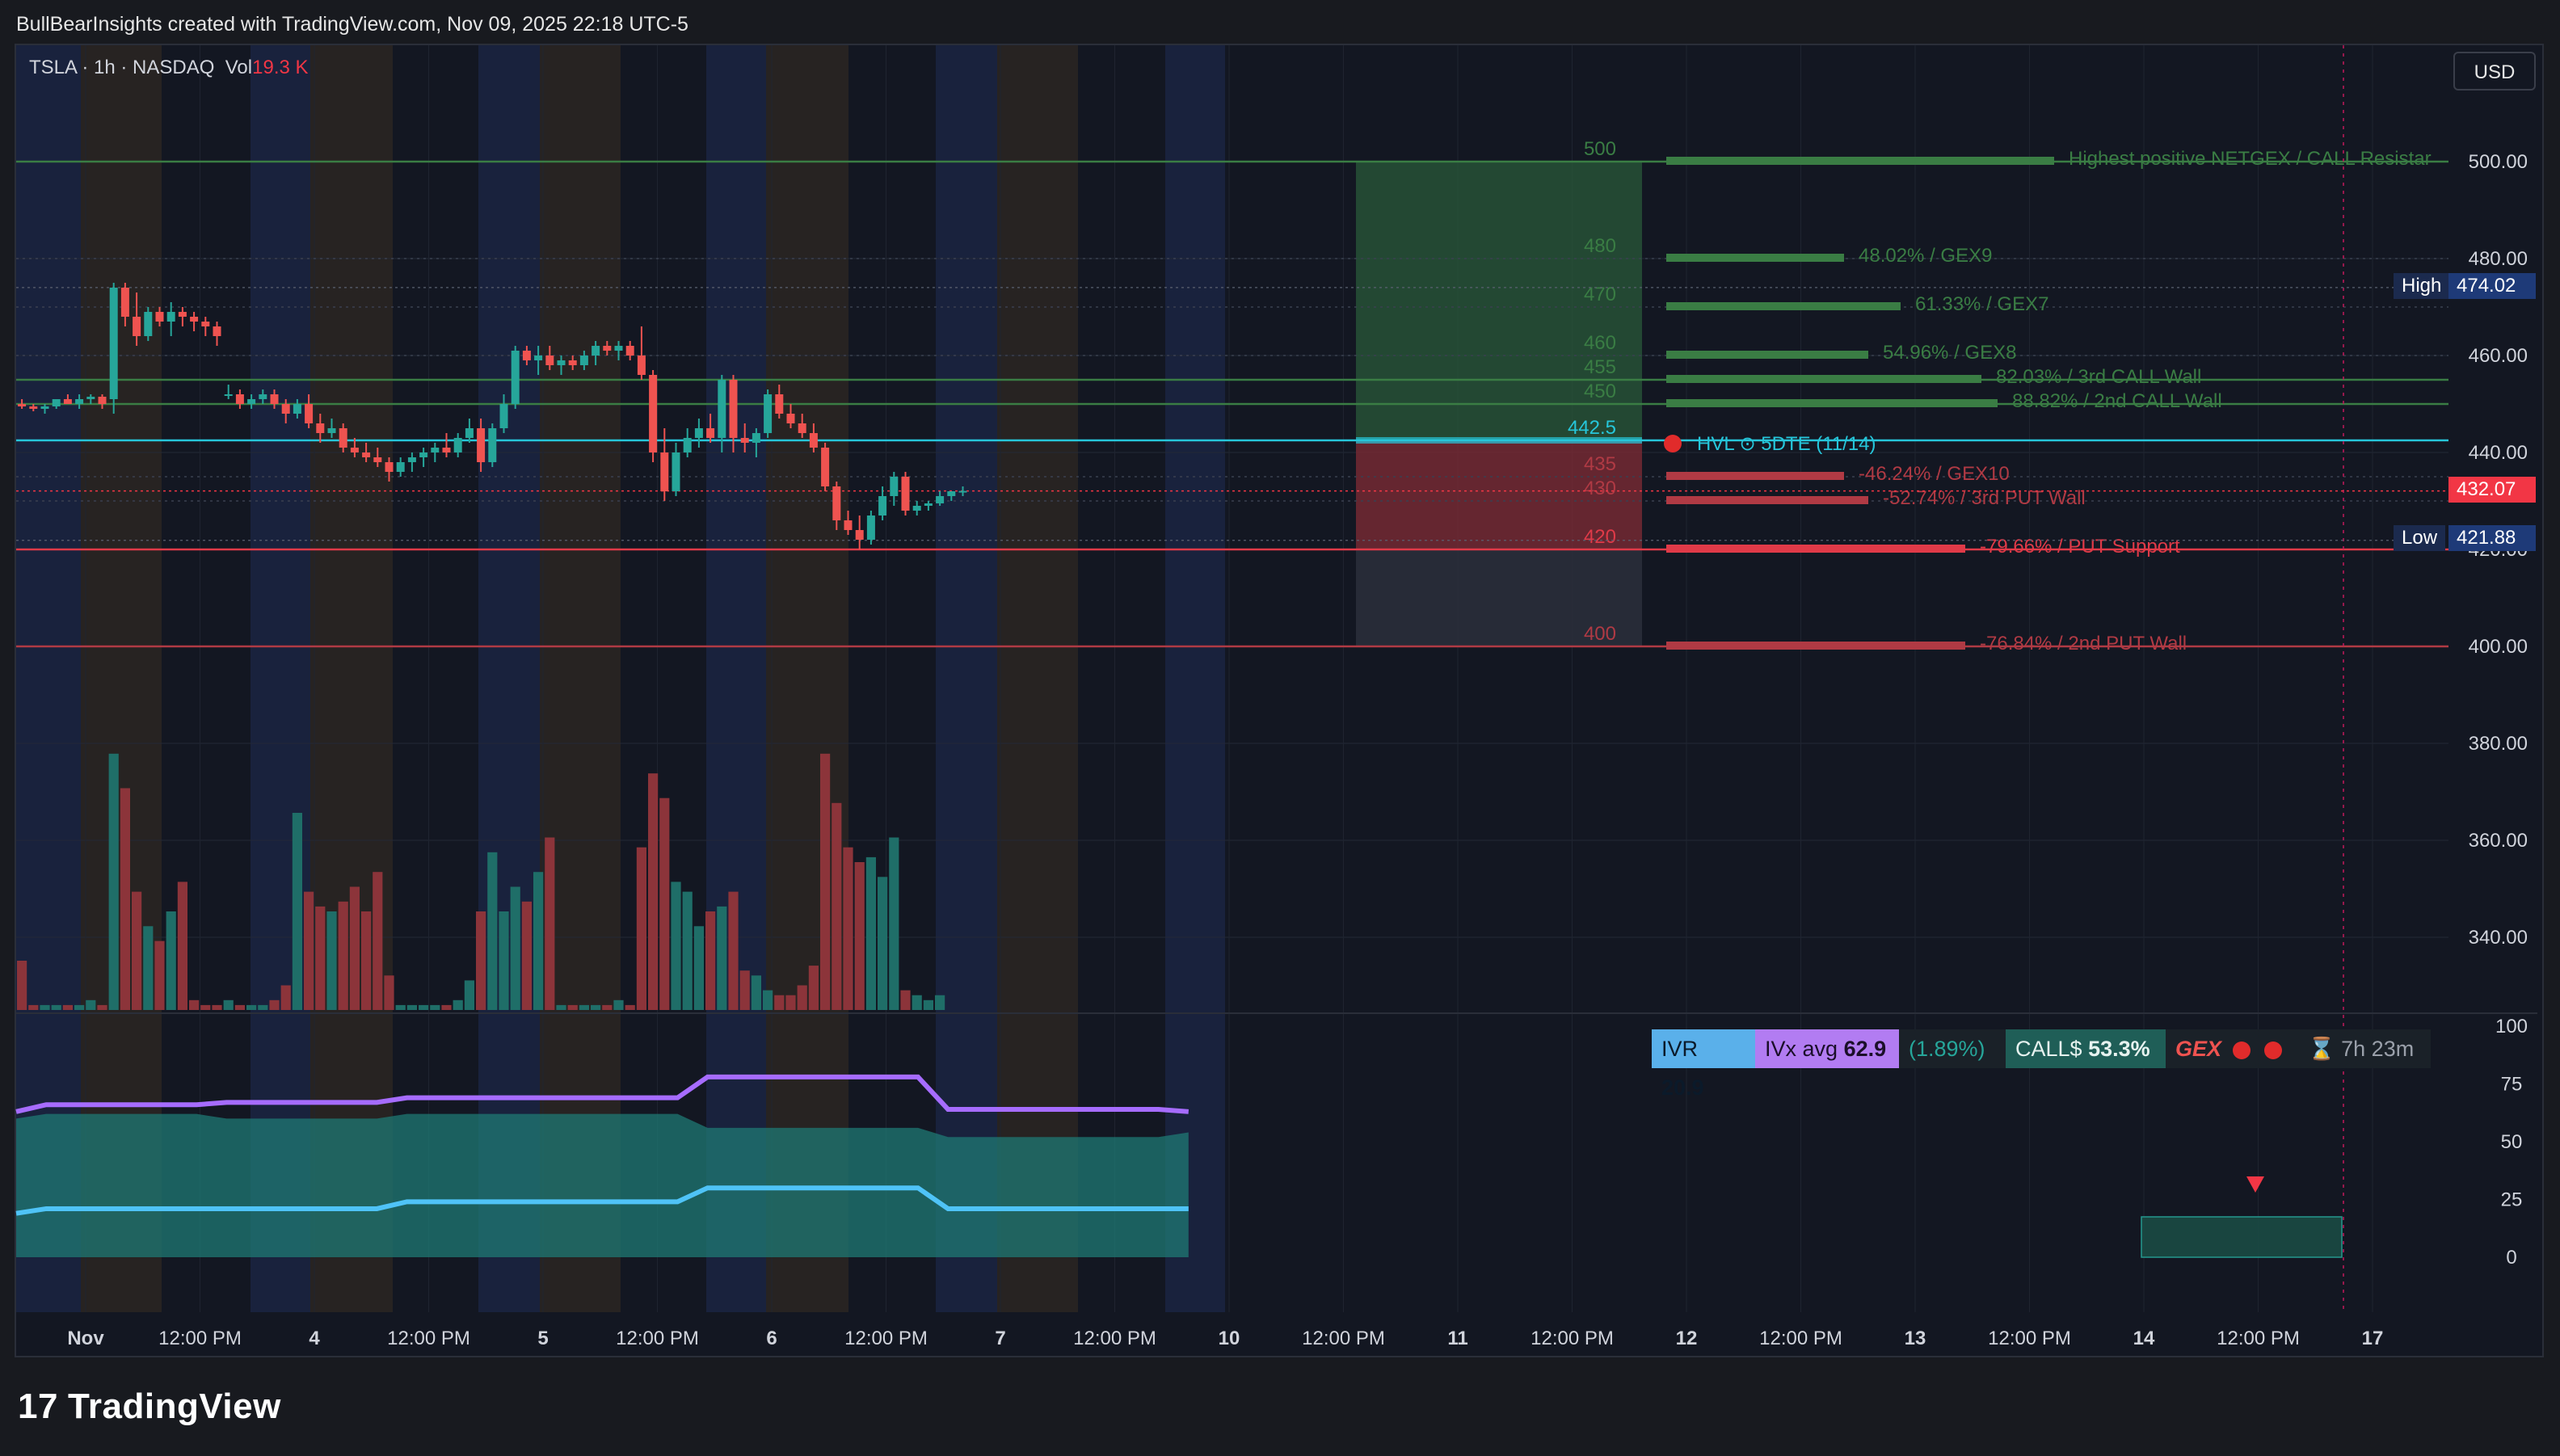 This screenshot has width=2560, height=1456. I want to click on price-tick-label: 360.00, so click(2498, 841).